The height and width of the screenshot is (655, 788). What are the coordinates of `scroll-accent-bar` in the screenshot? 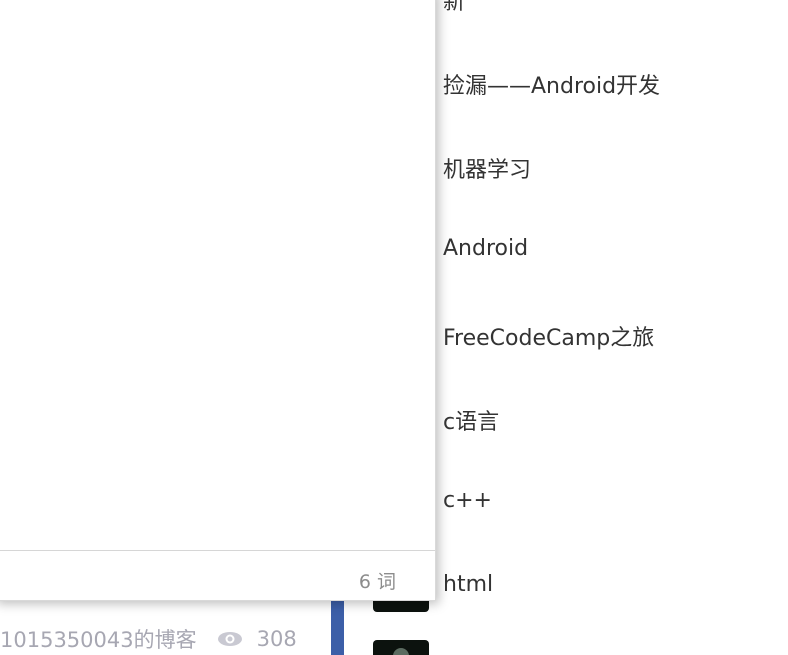 It's located at (337, 627).